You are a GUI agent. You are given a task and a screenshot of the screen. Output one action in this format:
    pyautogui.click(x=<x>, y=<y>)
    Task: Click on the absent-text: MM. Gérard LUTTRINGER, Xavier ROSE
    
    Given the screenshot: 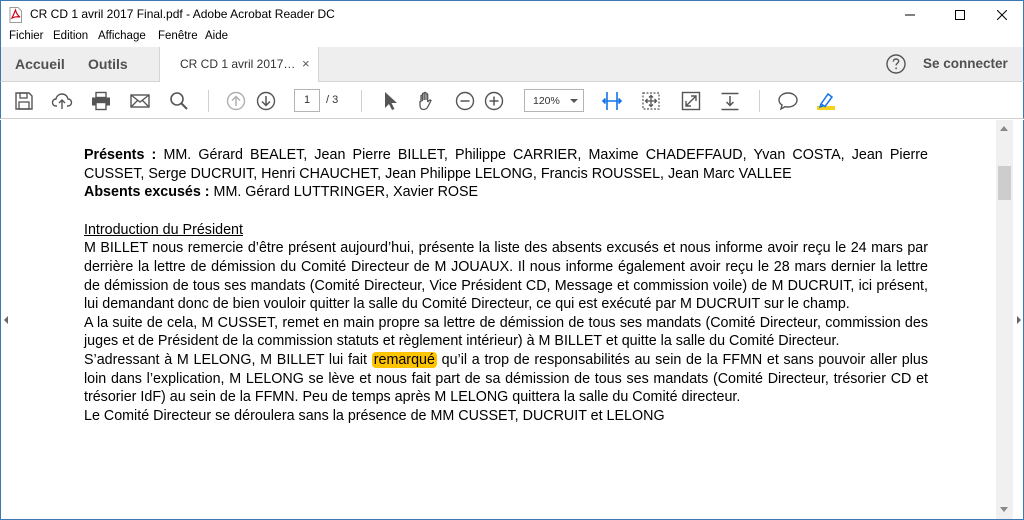 What is the action you would take?
    pyautogui.click(x=346, y=192)
    